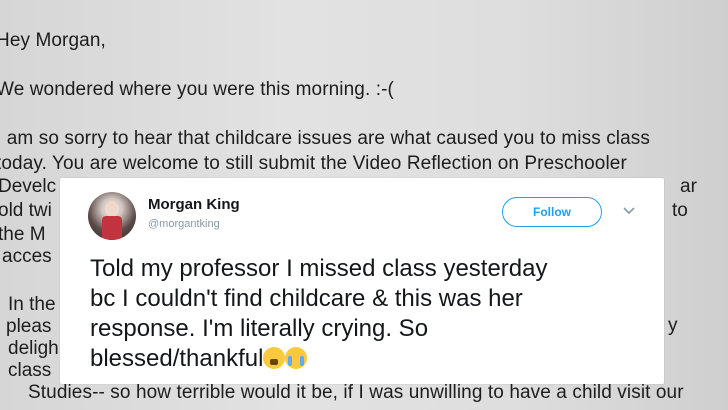  Describe the element at coordinates (177, 358) in the screenshot. I see `tweet-text-line: blessed/thankful` at that location.